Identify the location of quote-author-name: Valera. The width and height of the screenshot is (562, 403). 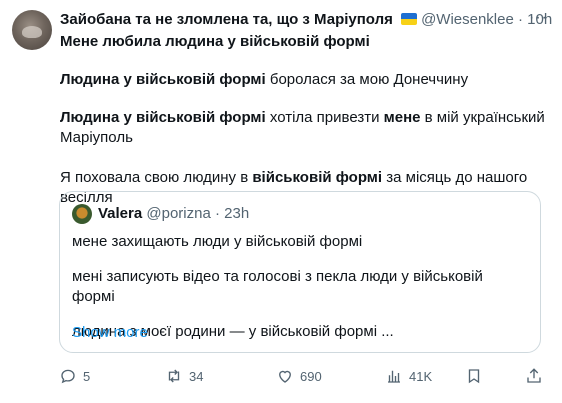
(120, 213).